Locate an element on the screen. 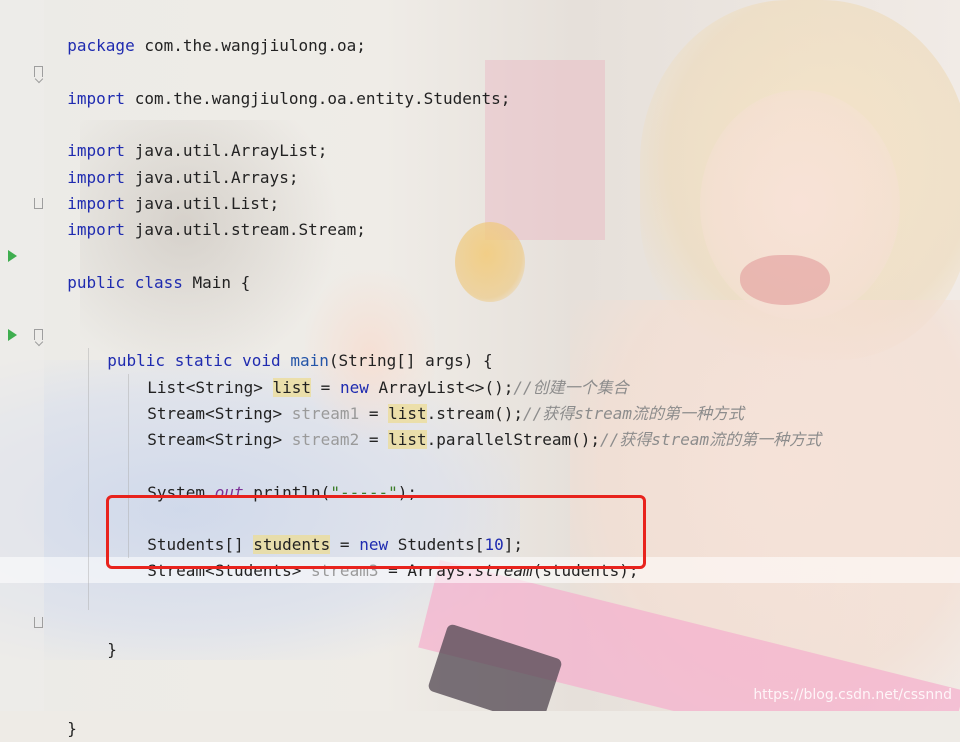 The width and height of the screenshot is (960, 742). expression: .parallelStream(); is located at coordinates (513, 439).